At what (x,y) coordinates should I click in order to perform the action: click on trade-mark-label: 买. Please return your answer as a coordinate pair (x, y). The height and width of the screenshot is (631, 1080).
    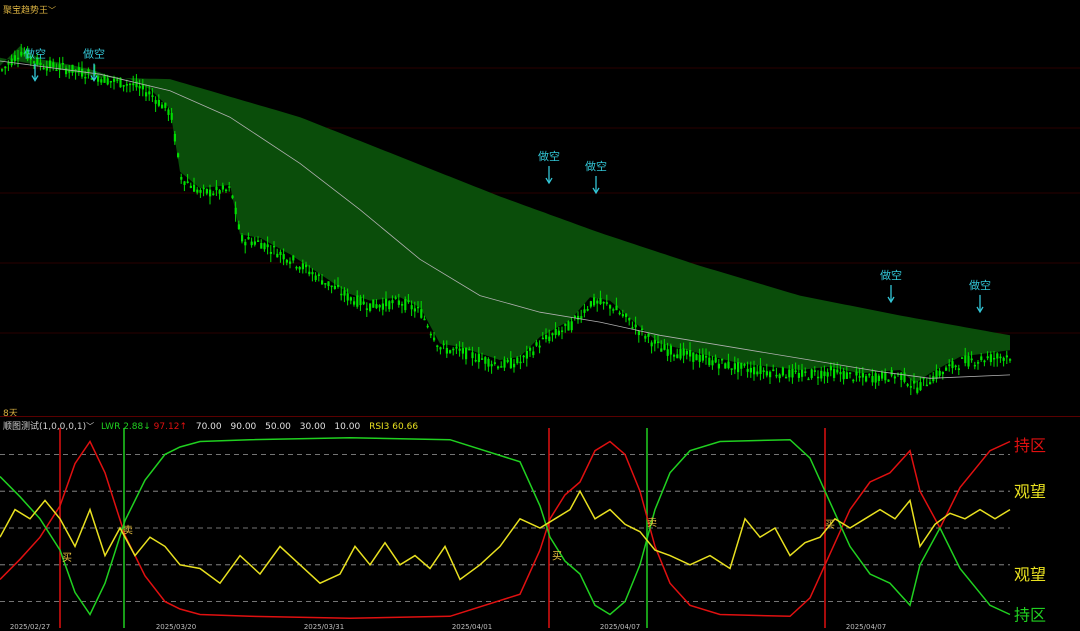
    Looking at the image, I should click on (830, 525).